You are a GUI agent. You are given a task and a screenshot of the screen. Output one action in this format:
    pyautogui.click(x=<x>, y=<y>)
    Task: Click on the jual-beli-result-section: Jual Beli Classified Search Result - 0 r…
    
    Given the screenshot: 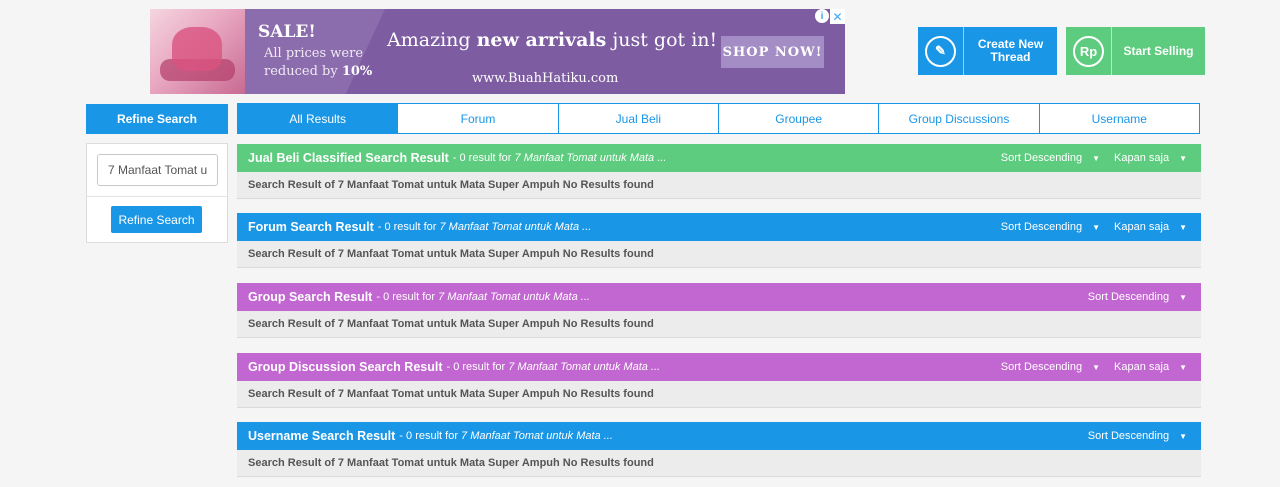 What is the action you would take?
    pyautogui.click(x=719, y=171)
    